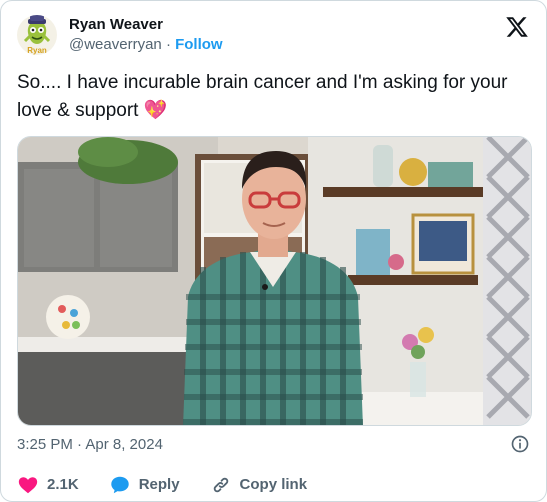  Describe the element at coordinates (520, 444) in the screenshot. I see `info-icon` at that location.